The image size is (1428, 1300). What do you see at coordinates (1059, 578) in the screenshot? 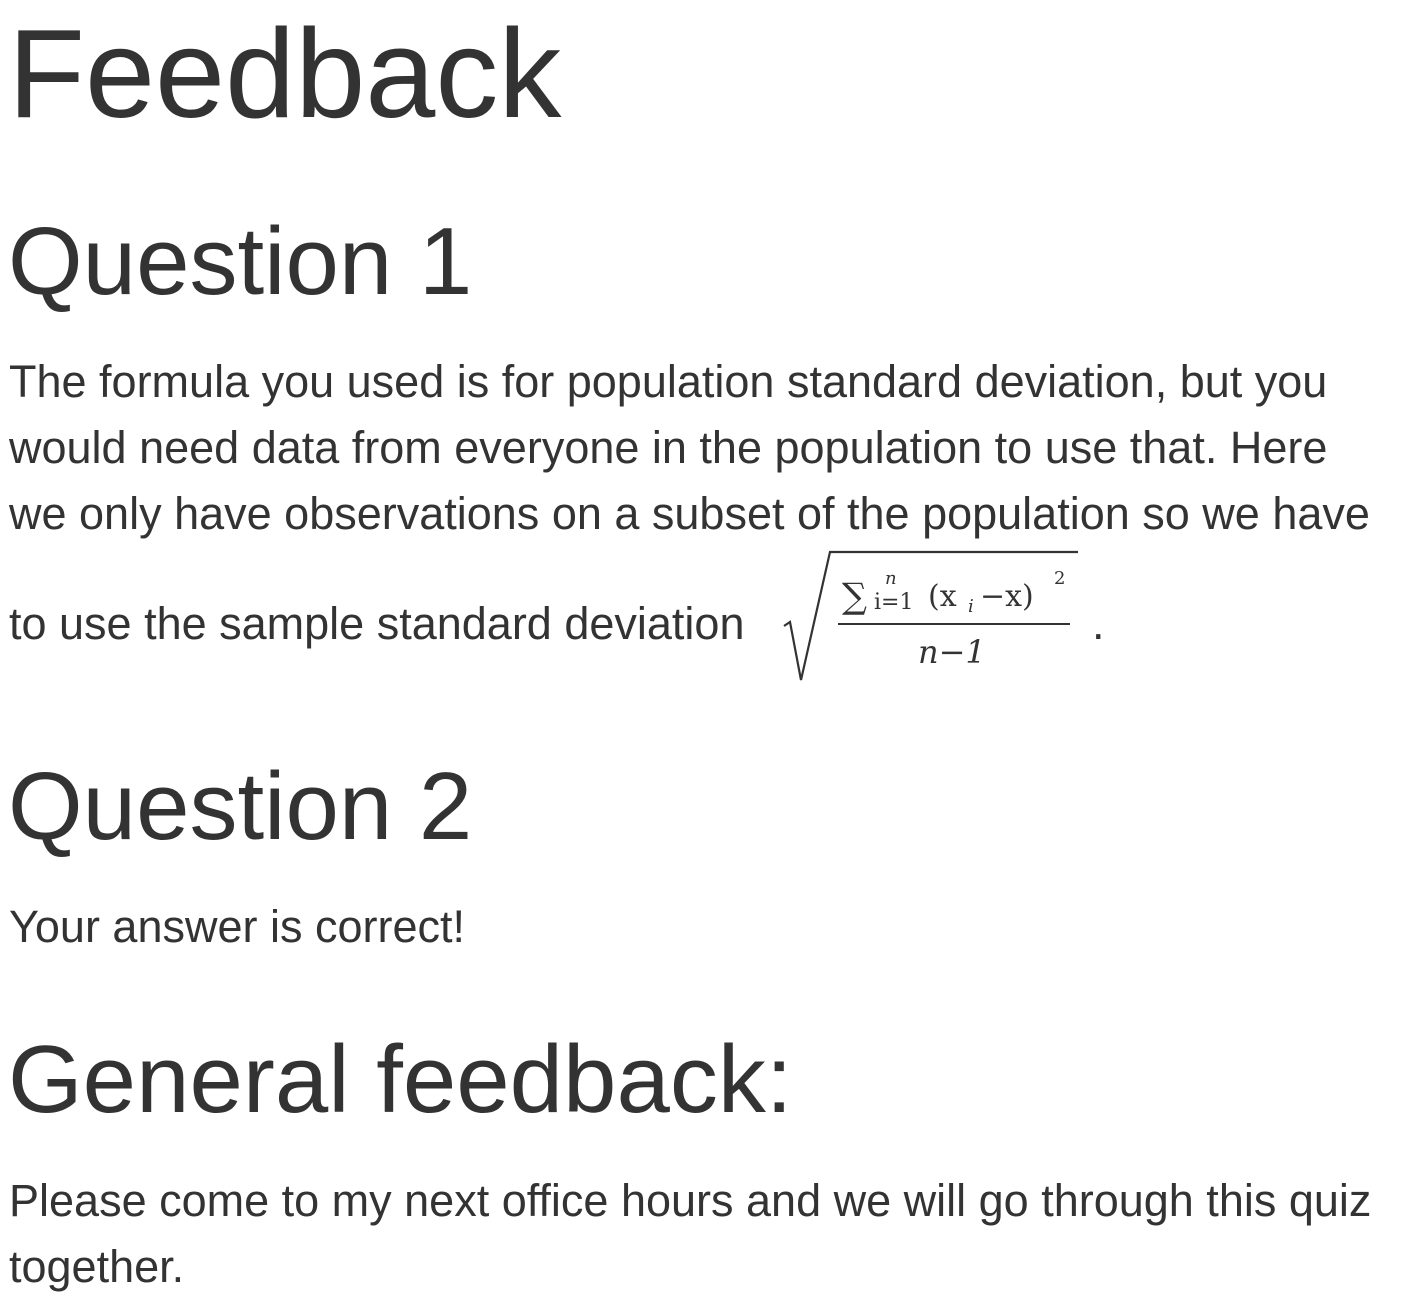
I see `numerator-exponent: 2` at bounding box center [1059, 578].